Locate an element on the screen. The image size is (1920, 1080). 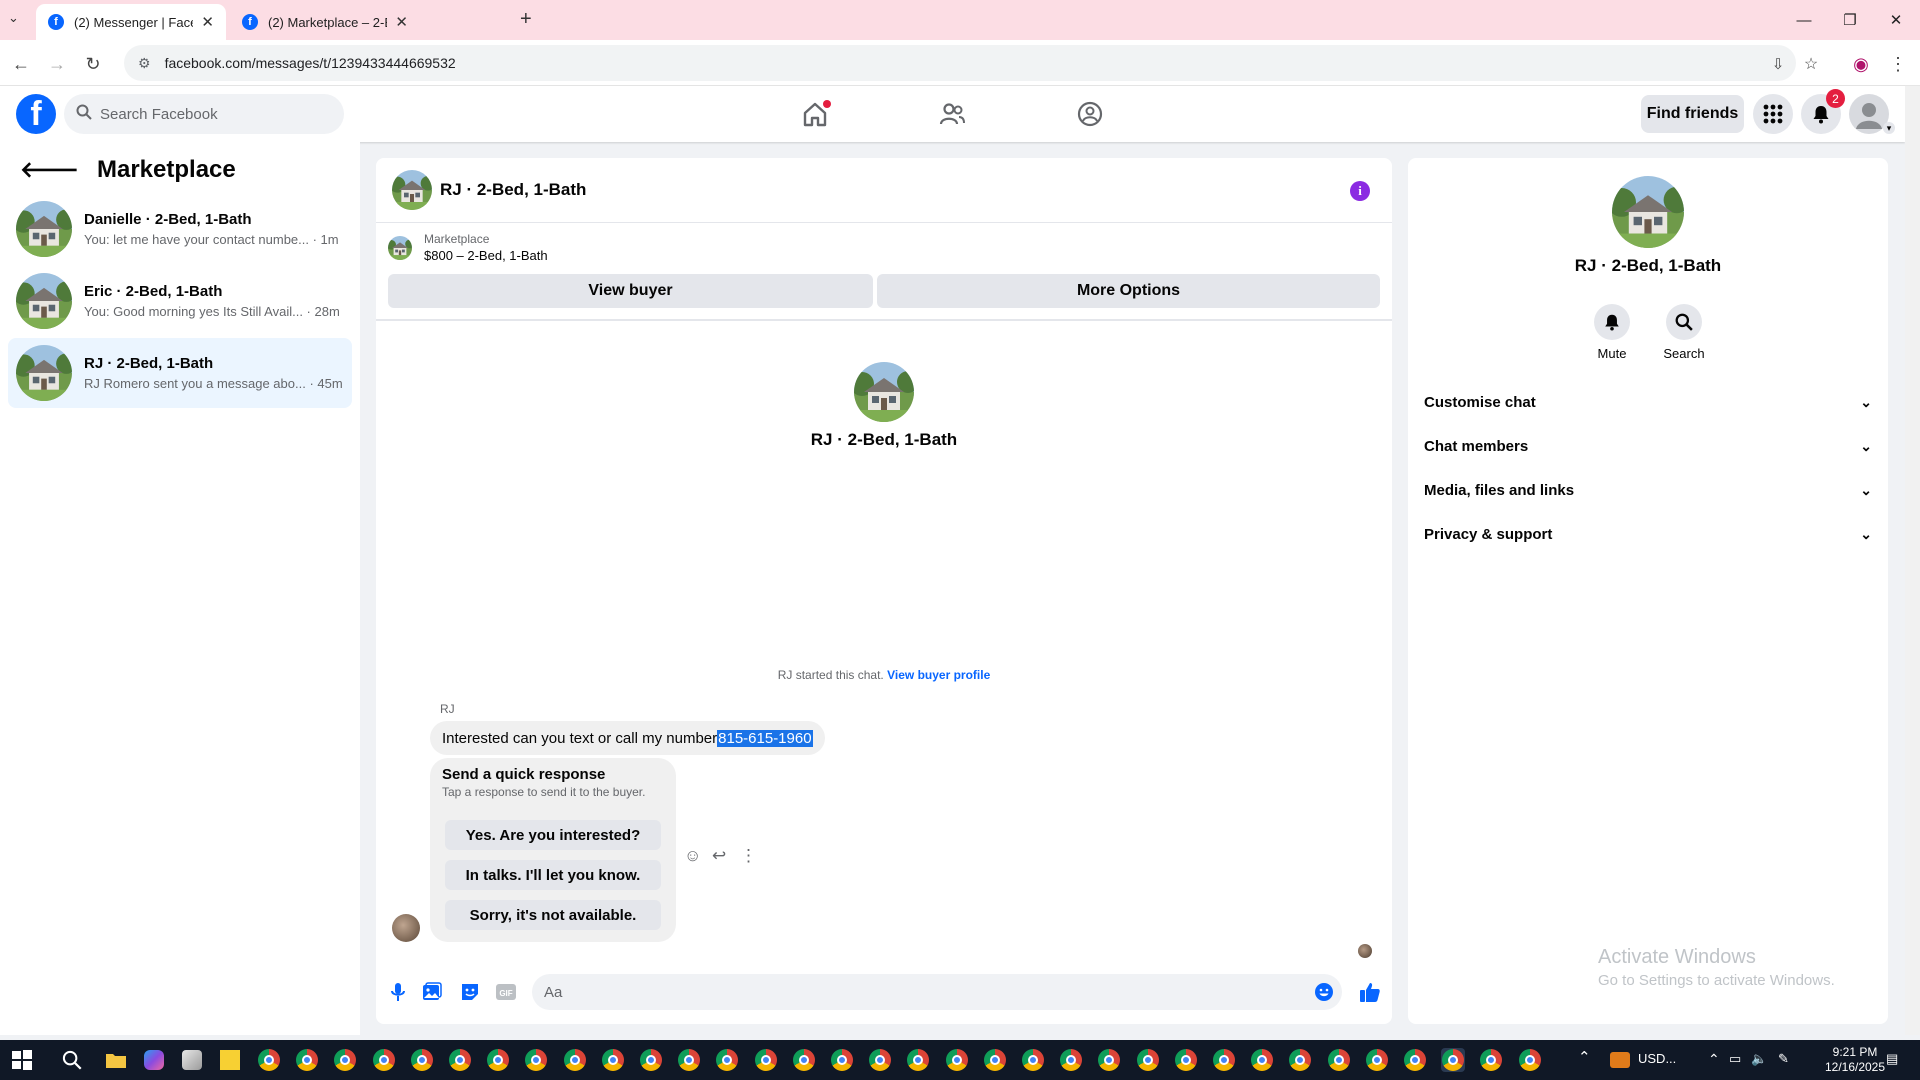
customise-chat-section: Customise chat ⌄ is located at coordinates (1648, 402).